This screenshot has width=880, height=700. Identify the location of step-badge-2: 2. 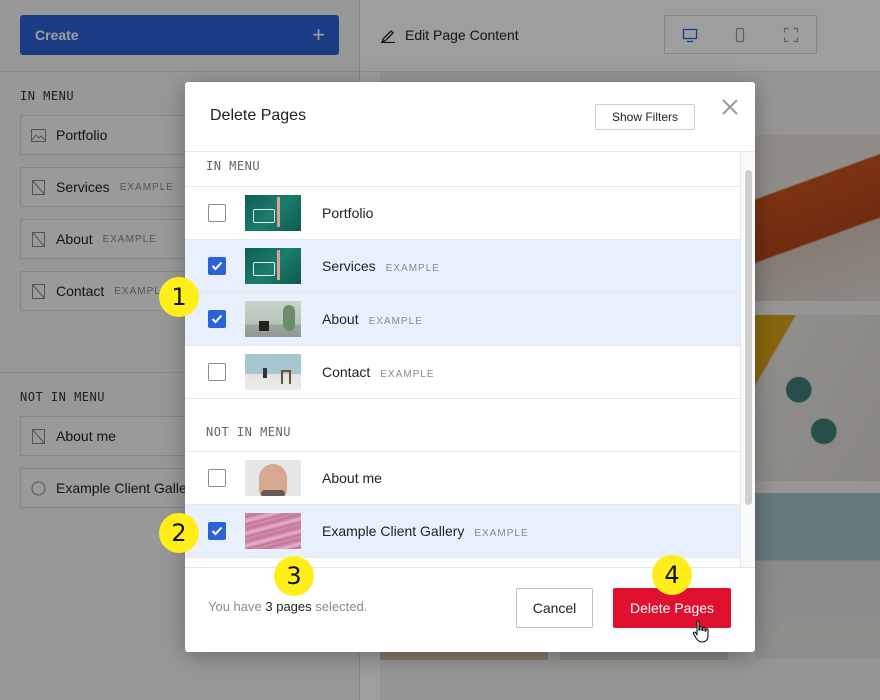
(179, 533).